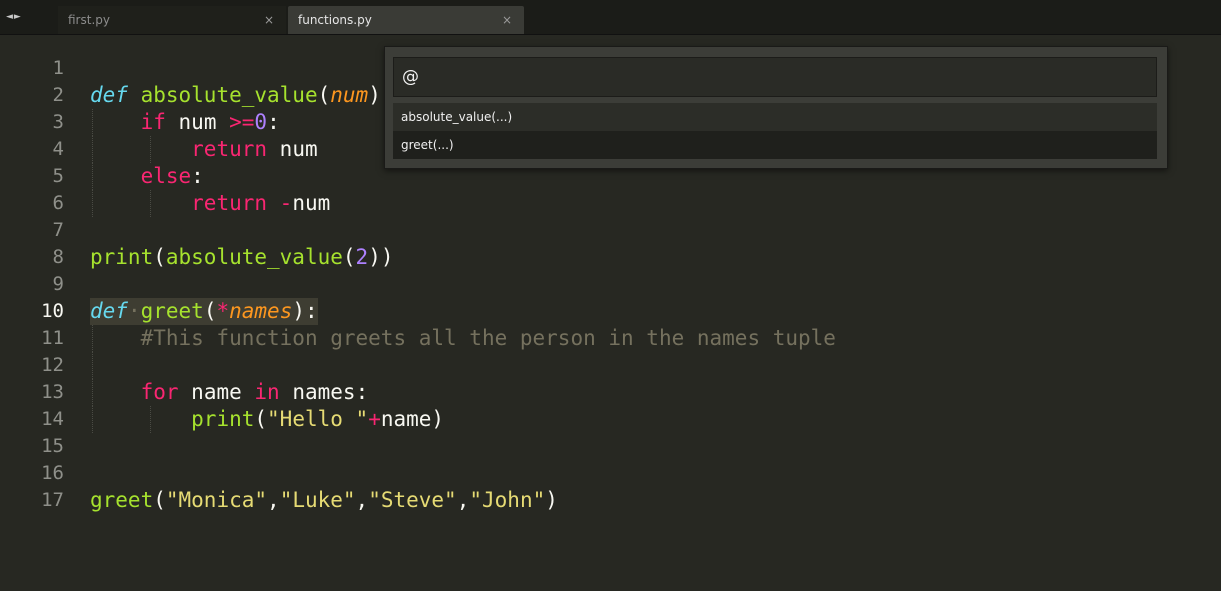 Image resolution: width=1221 pixels, height=591 pixels. I want to click on line-text: print("Hello "+name), so click(318, 419).